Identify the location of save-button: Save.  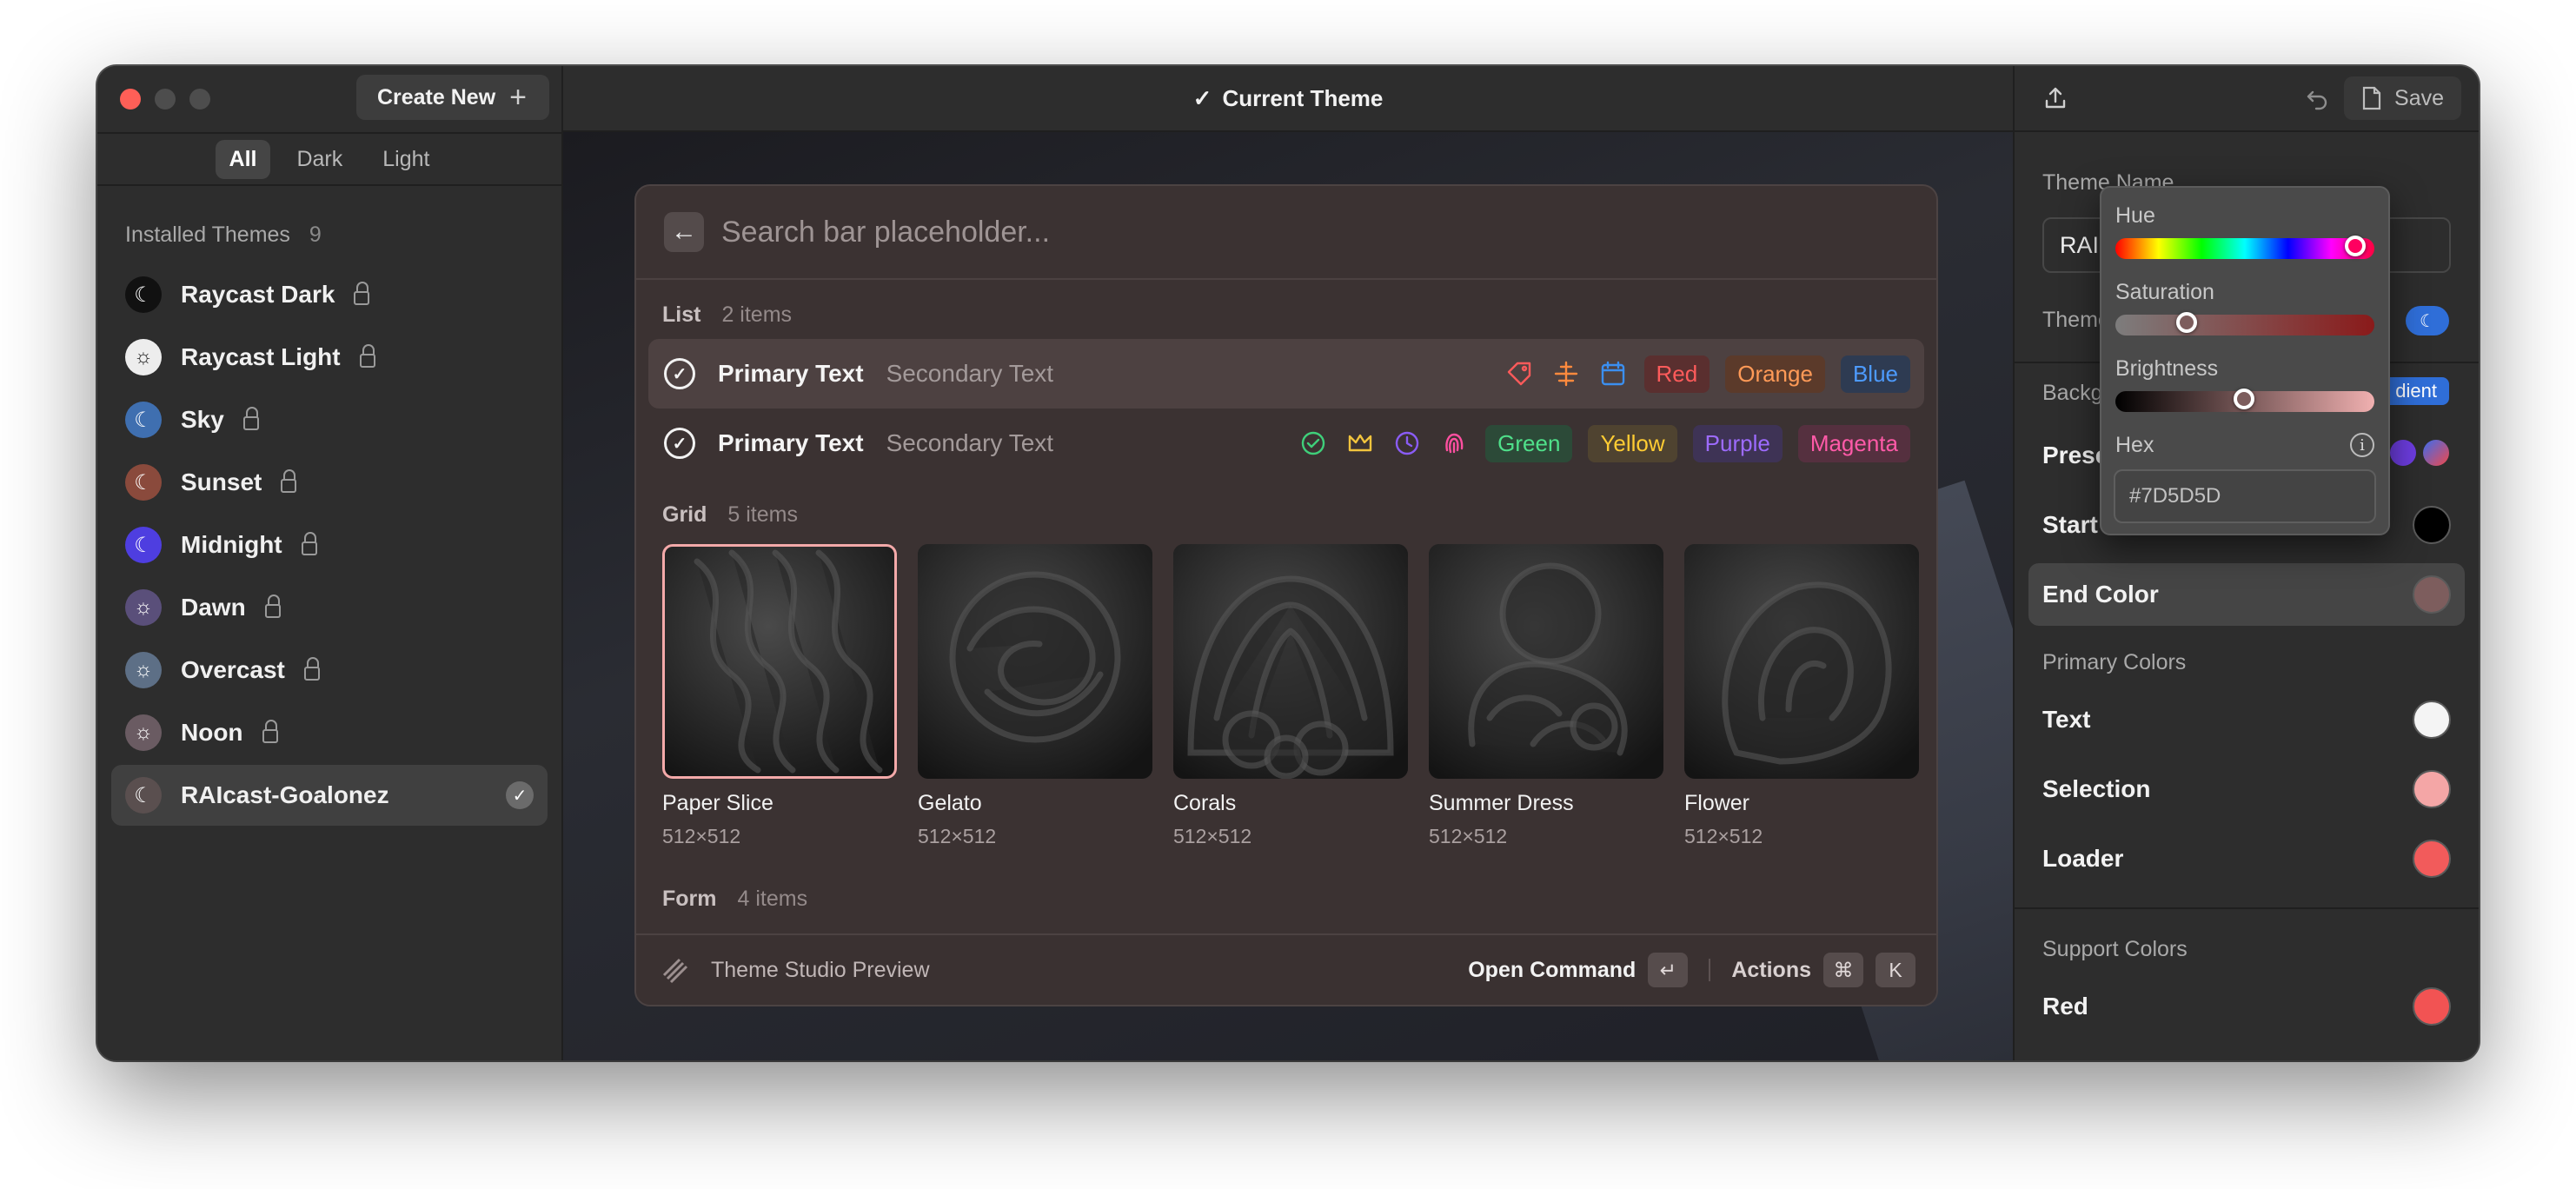
(2402, 98).